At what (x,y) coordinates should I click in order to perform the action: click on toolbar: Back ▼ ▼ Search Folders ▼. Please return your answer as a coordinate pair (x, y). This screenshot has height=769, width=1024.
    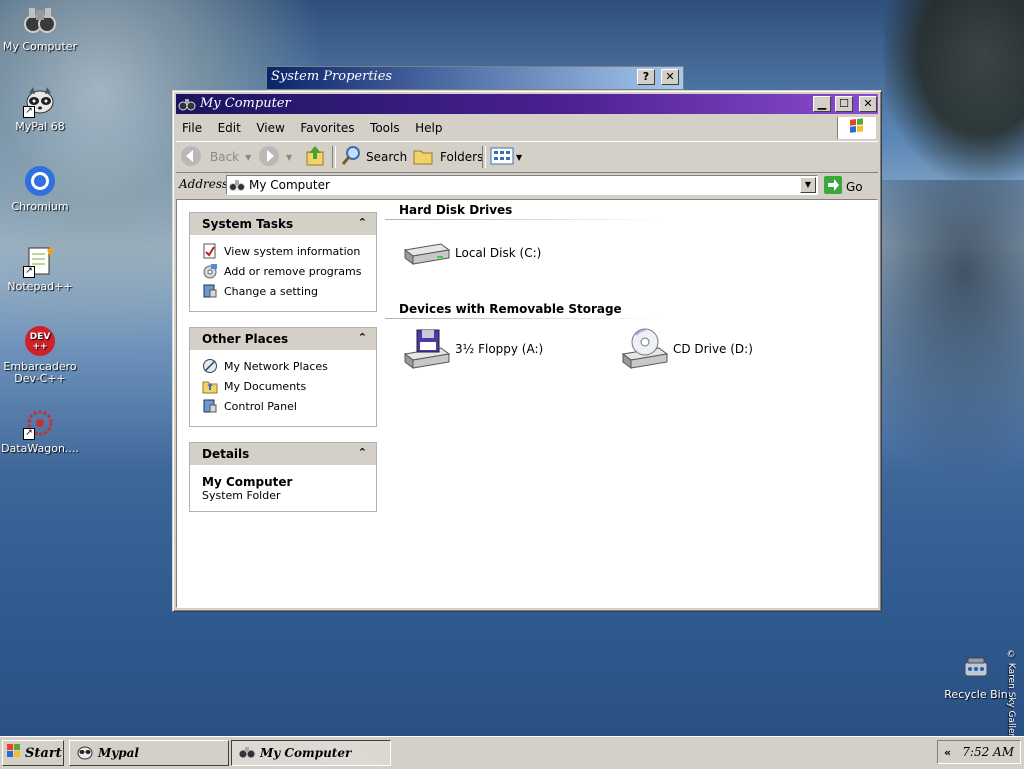
    Looking at the image, I should click on (527, 157).